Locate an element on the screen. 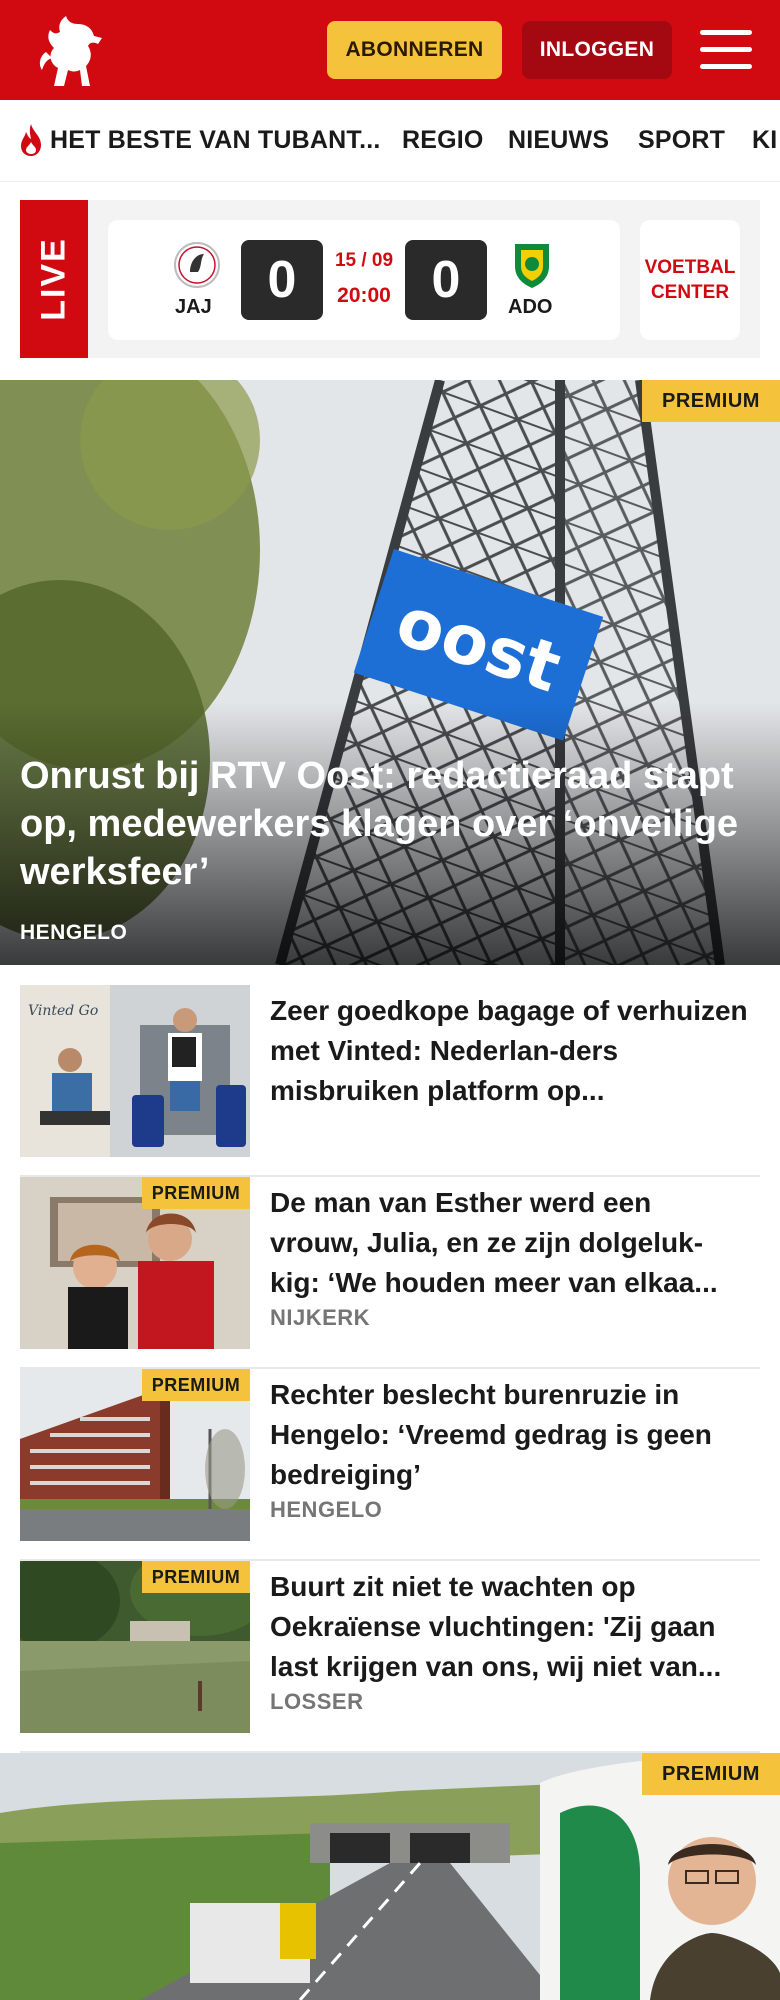 Image resolution: width=780 pixels, height=2000 pixels. nav-item-more: KI is located at coordinates (764, 140).